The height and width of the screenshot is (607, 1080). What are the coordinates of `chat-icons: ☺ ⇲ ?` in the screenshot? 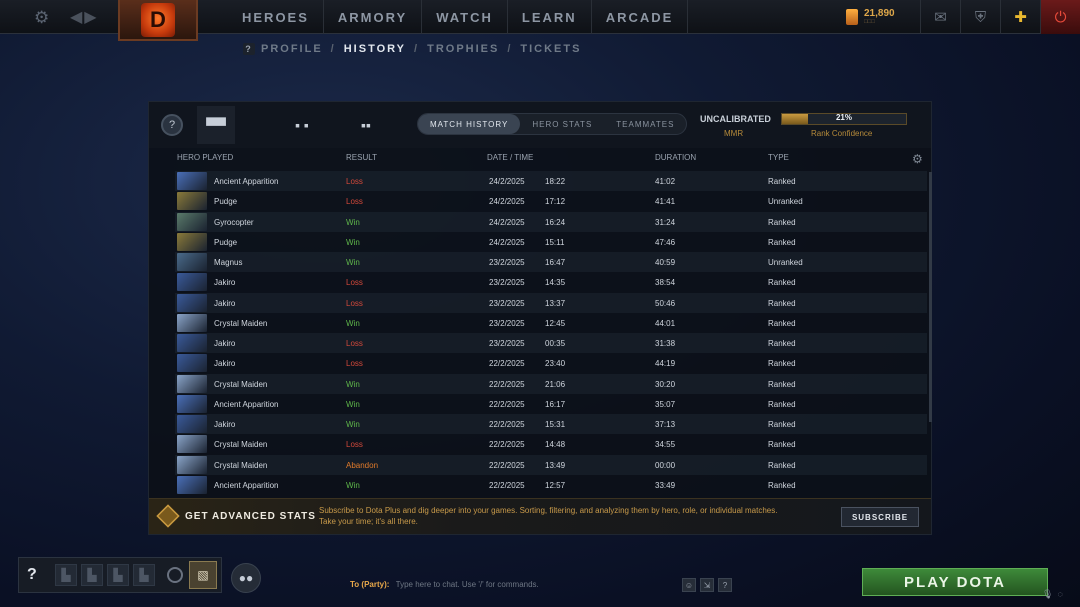 It's located at (707, 585).